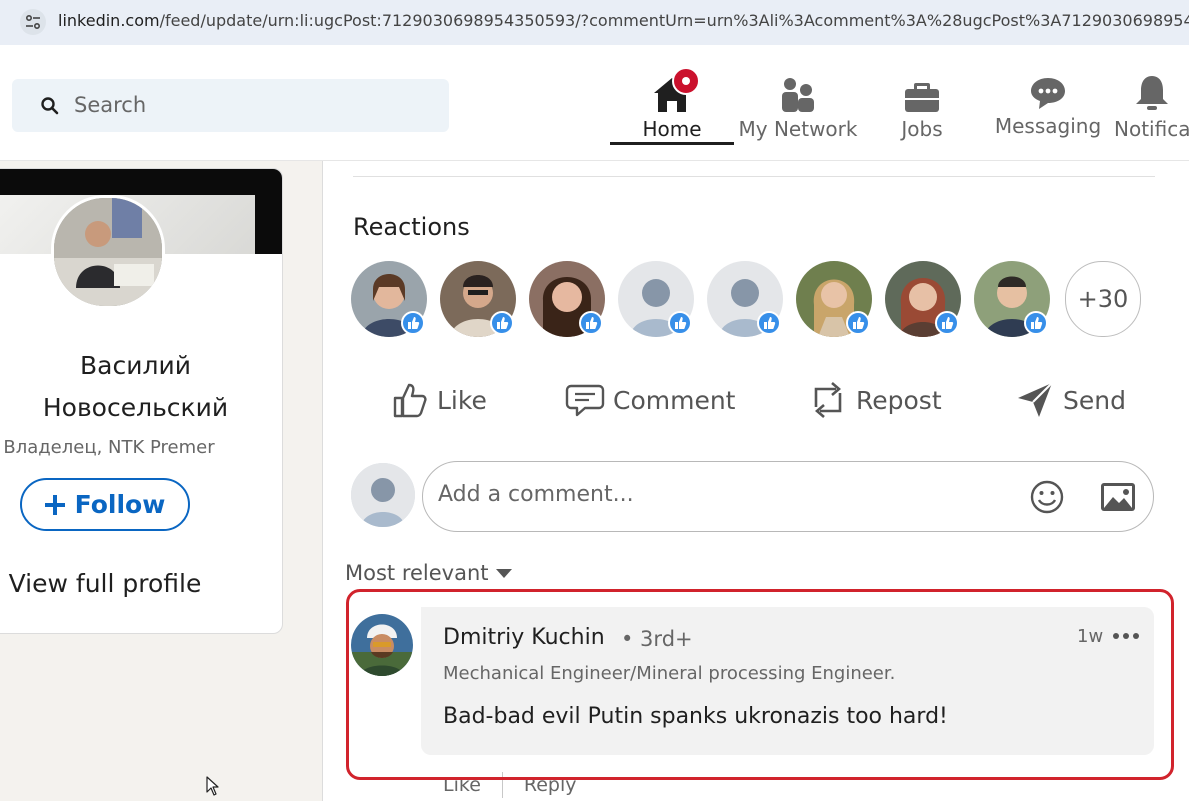 The width and height of the screenshot is (1189, 801). What do you see at coordinates (1152, 93) in the screenshot?
I see `bell-icon` at bounding box center [1152, 93].